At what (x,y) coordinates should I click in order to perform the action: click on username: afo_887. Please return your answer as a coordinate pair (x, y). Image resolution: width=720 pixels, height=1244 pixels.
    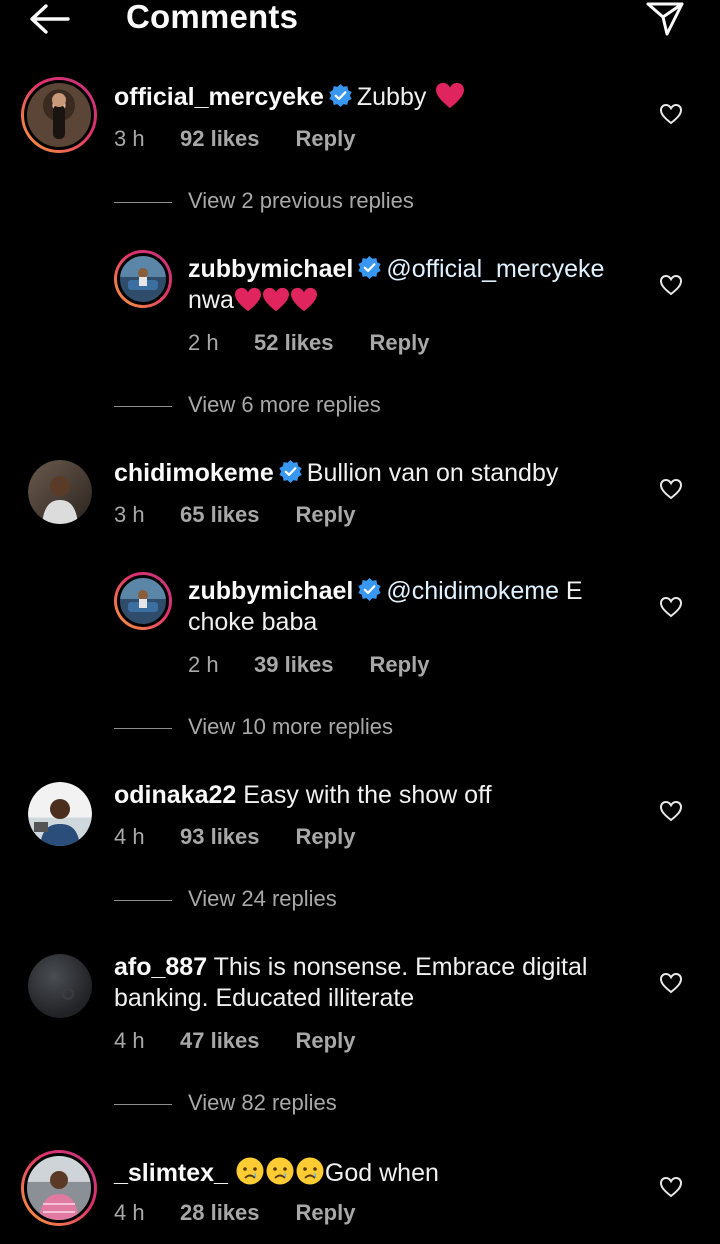
    Looking at the image, I should click on (160, 967).